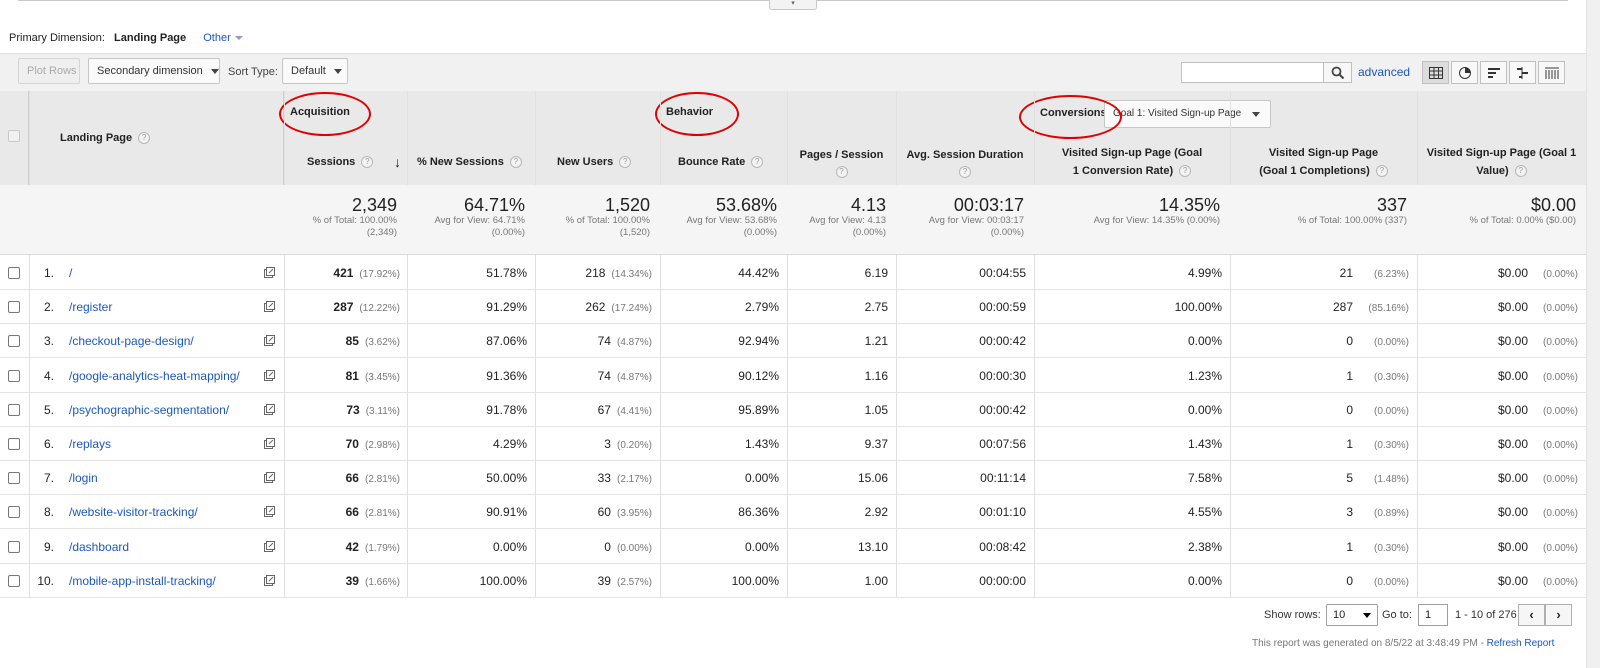 The image size is (1600, 668). What do you see at coordinates (1337, 72) in the screenshot?
I see `search-button` at bounding box center [1337, 72].